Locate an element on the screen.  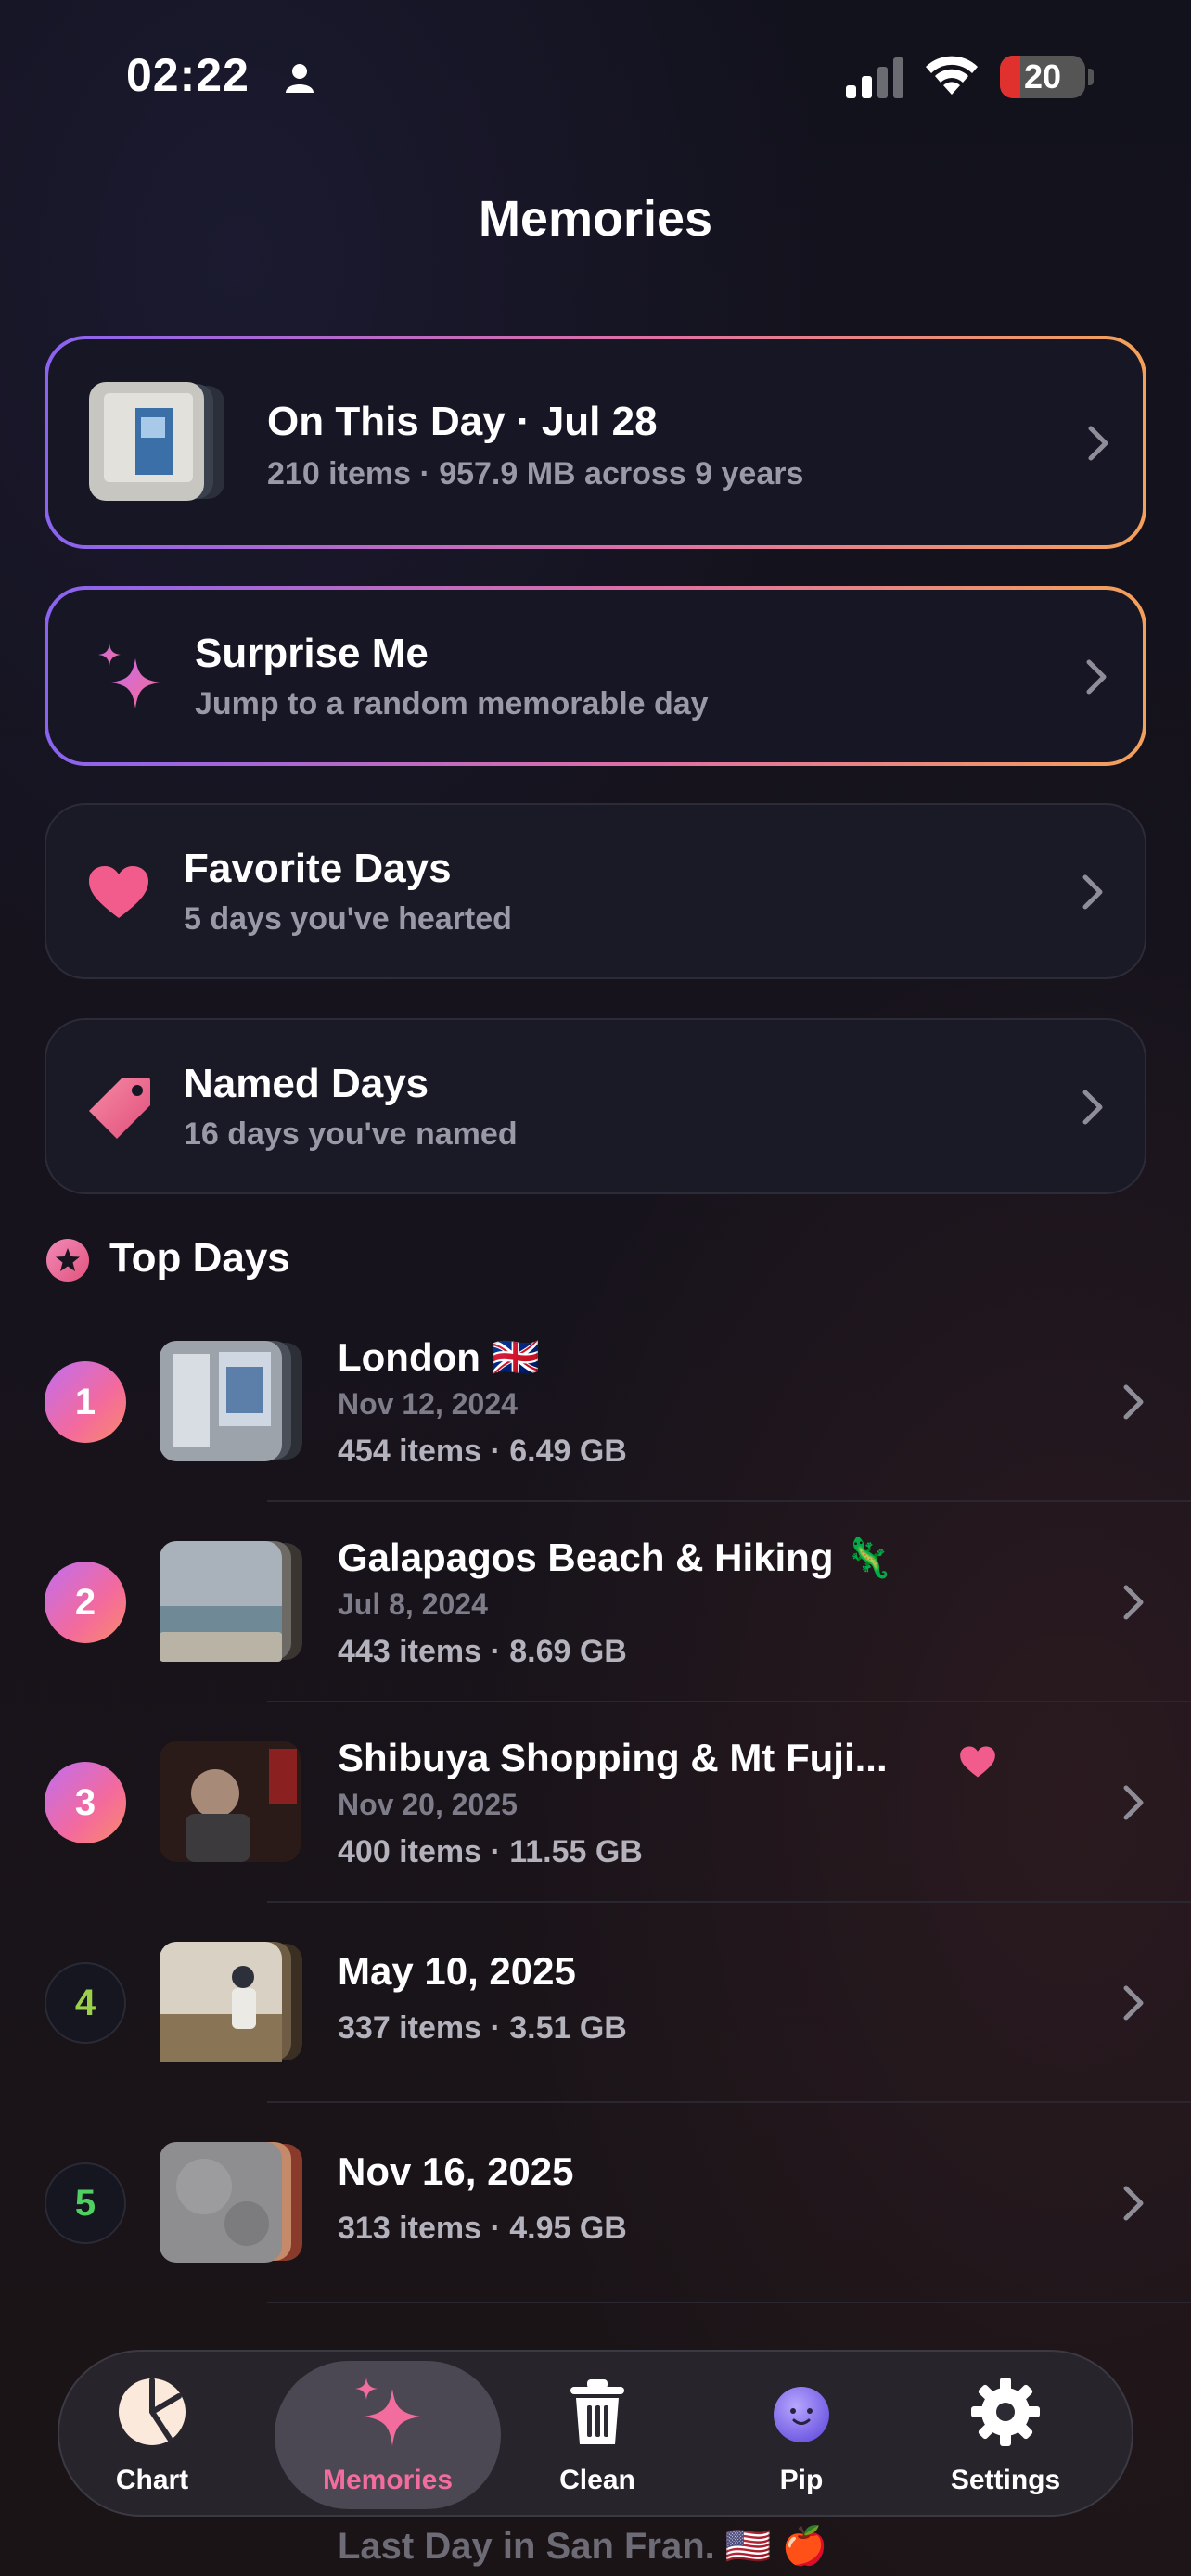
day-date: Nov 20, 2025 is located at coordinates (428, 1805).